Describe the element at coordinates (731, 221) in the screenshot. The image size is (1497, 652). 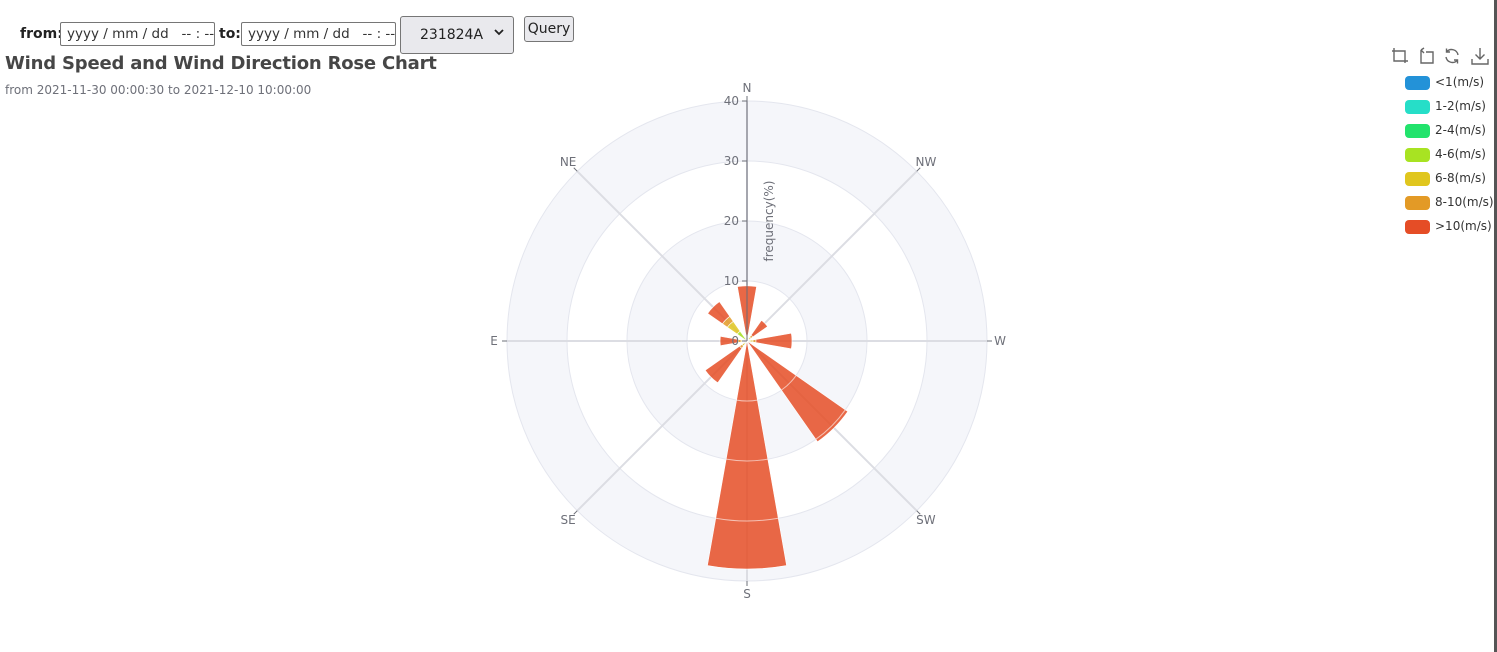
I see `radius-tick-label: 20` at that location.